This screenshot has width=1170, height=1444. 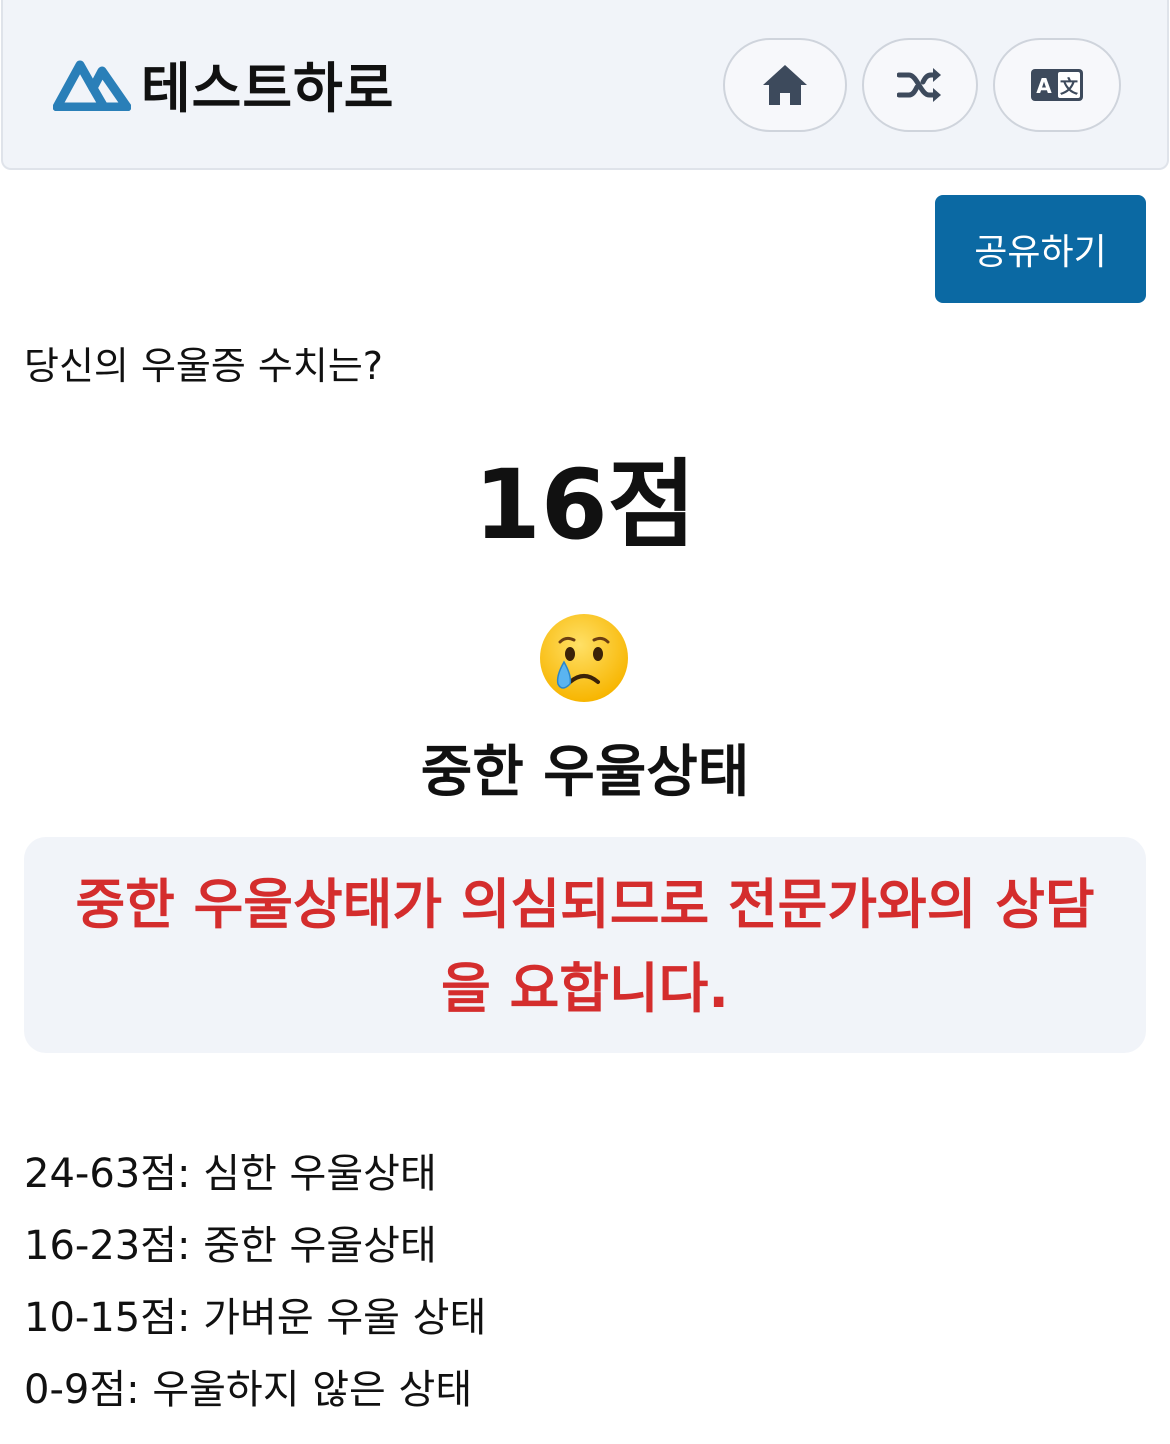 I want to click on share-button: 공유하기, so click(x=1040, y=249).